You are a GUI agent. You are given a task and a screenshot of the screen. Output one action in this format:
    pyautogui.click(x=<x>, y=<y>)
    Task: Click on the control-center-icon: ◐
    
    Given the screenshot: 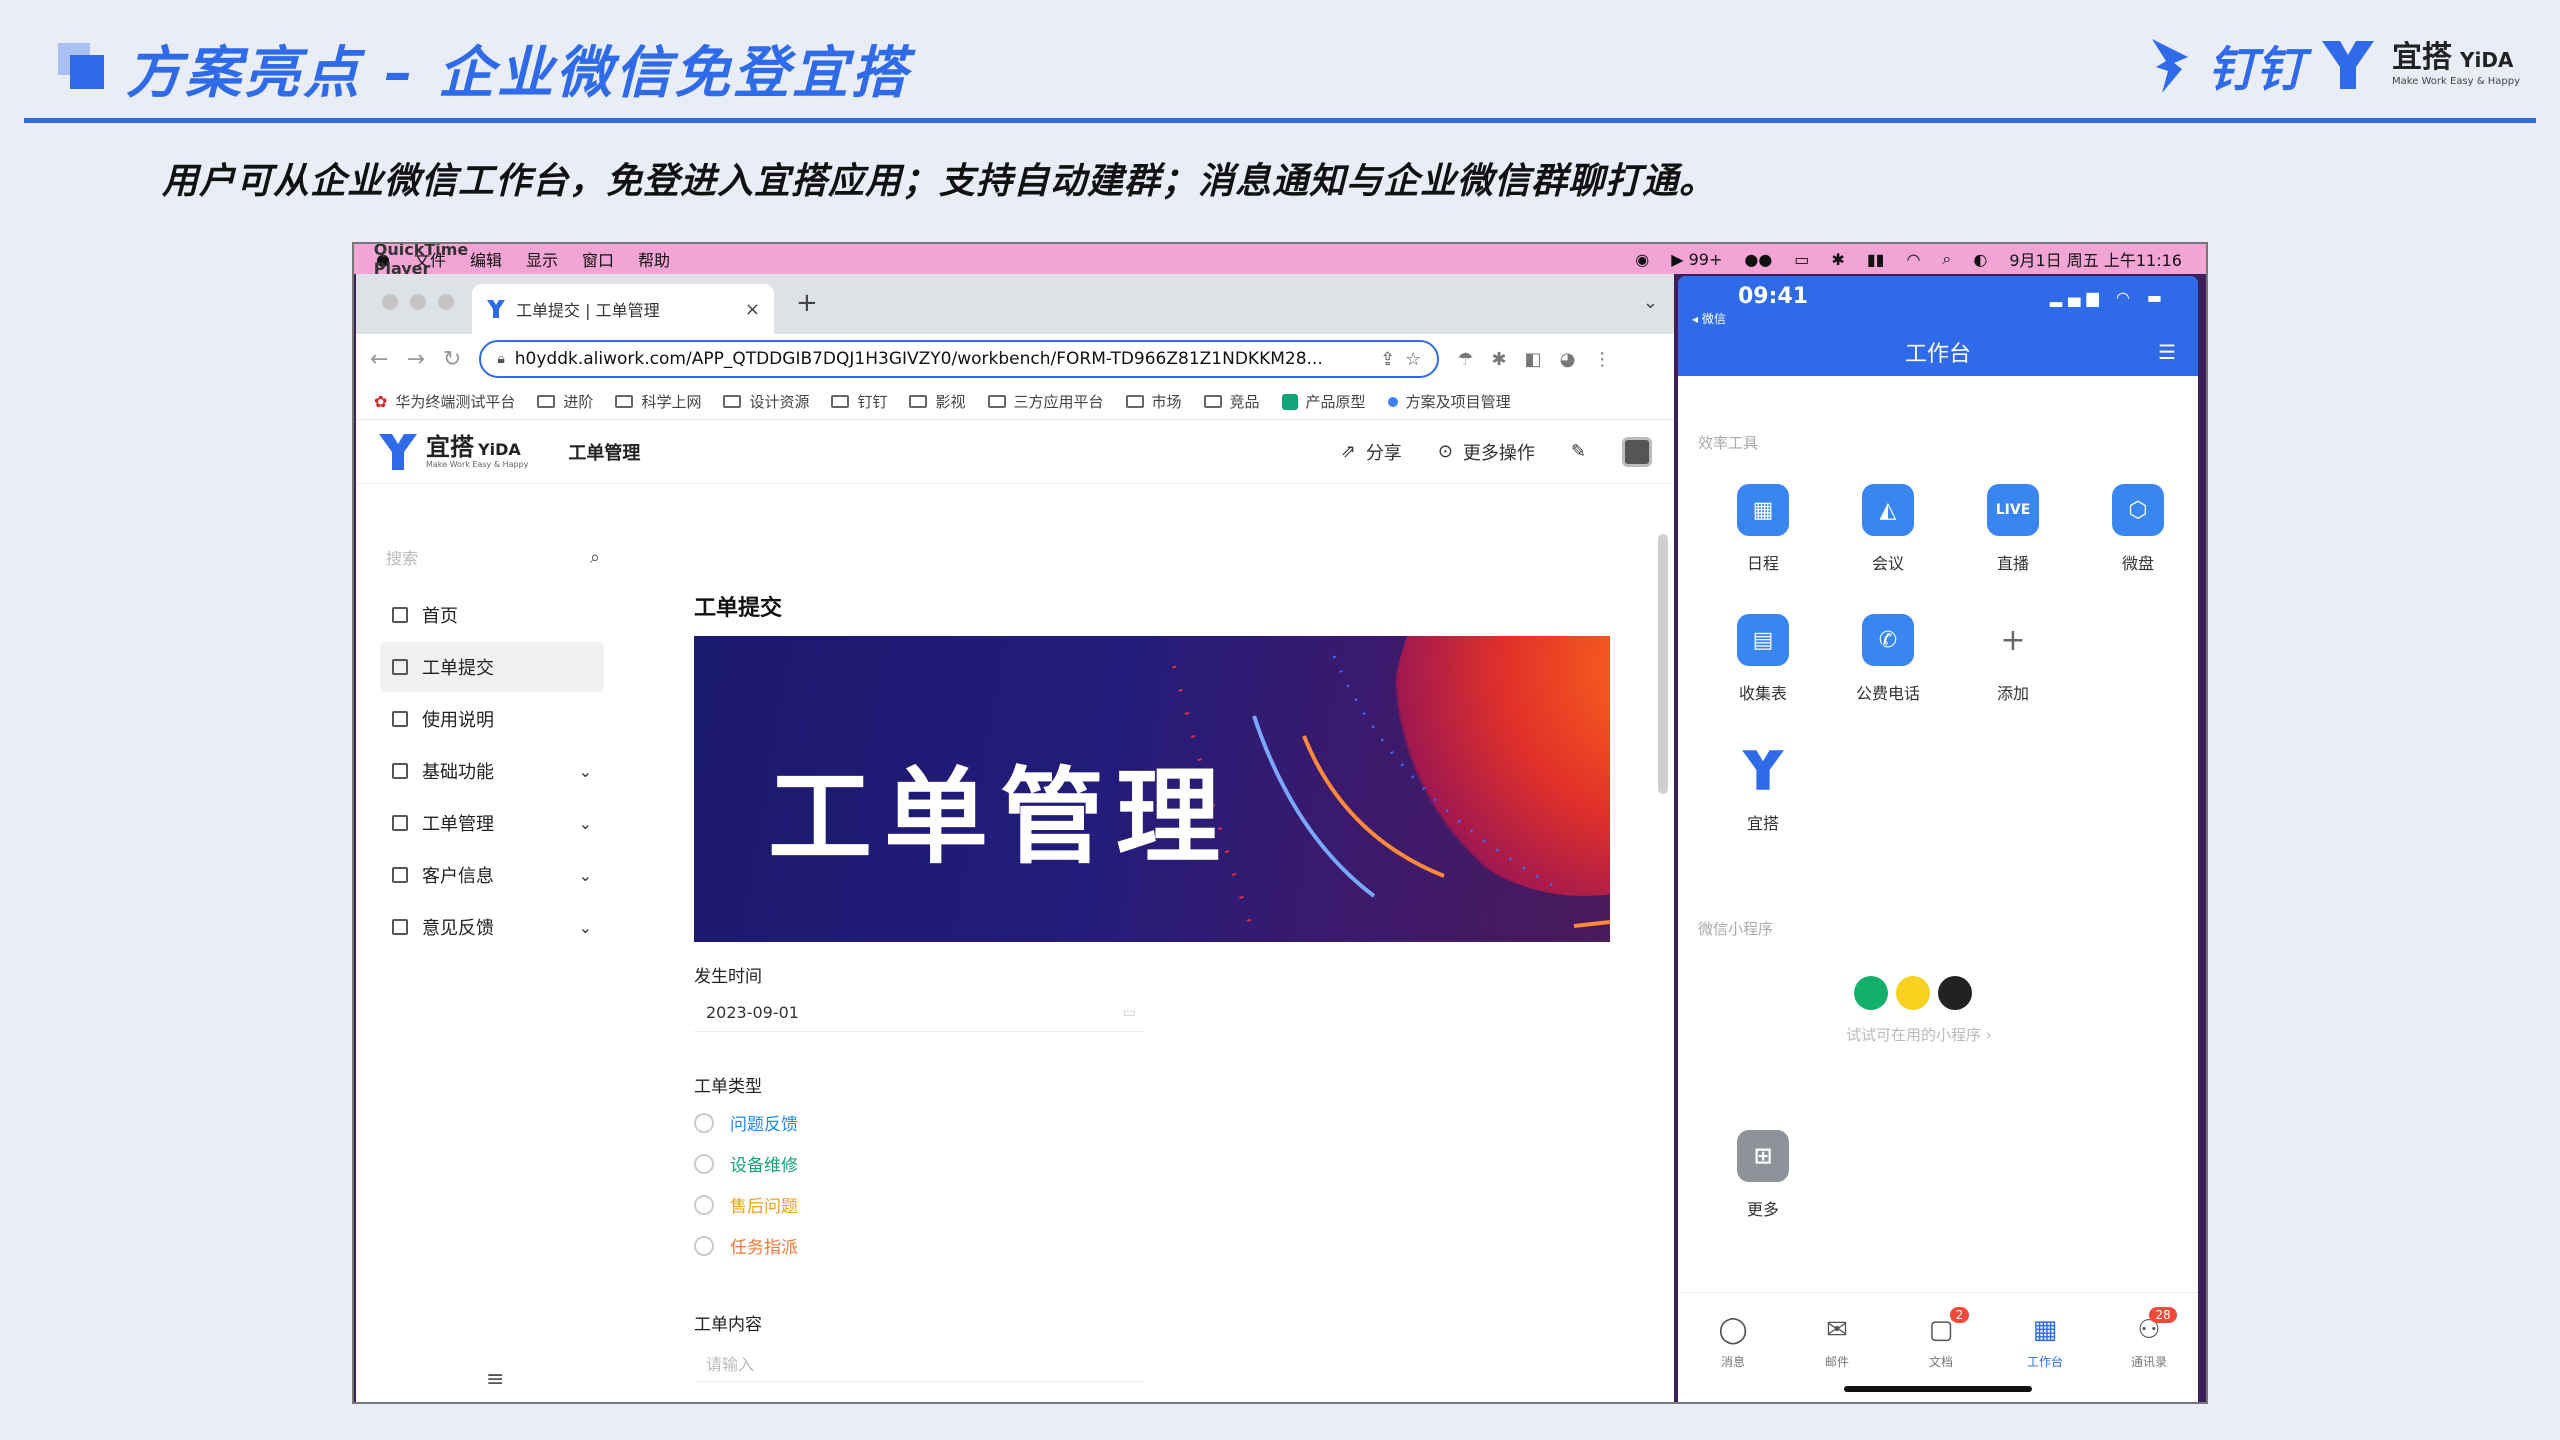 What is the action you would take?
    pyautogui.click(x=1980, y=259)
    